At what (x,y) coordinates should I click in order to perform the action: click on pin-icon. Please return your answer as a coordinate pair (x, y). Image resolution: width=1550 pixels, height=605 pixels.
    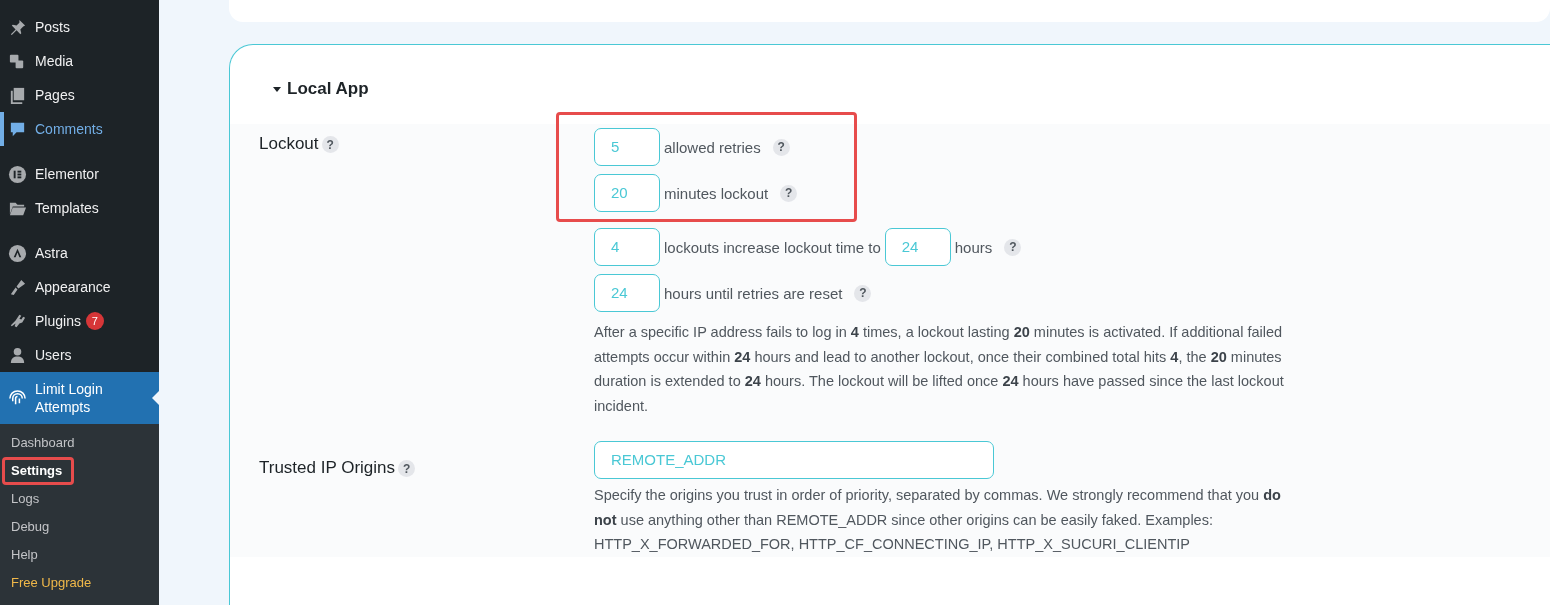
    Looking at the image, I should click on (17, 27).